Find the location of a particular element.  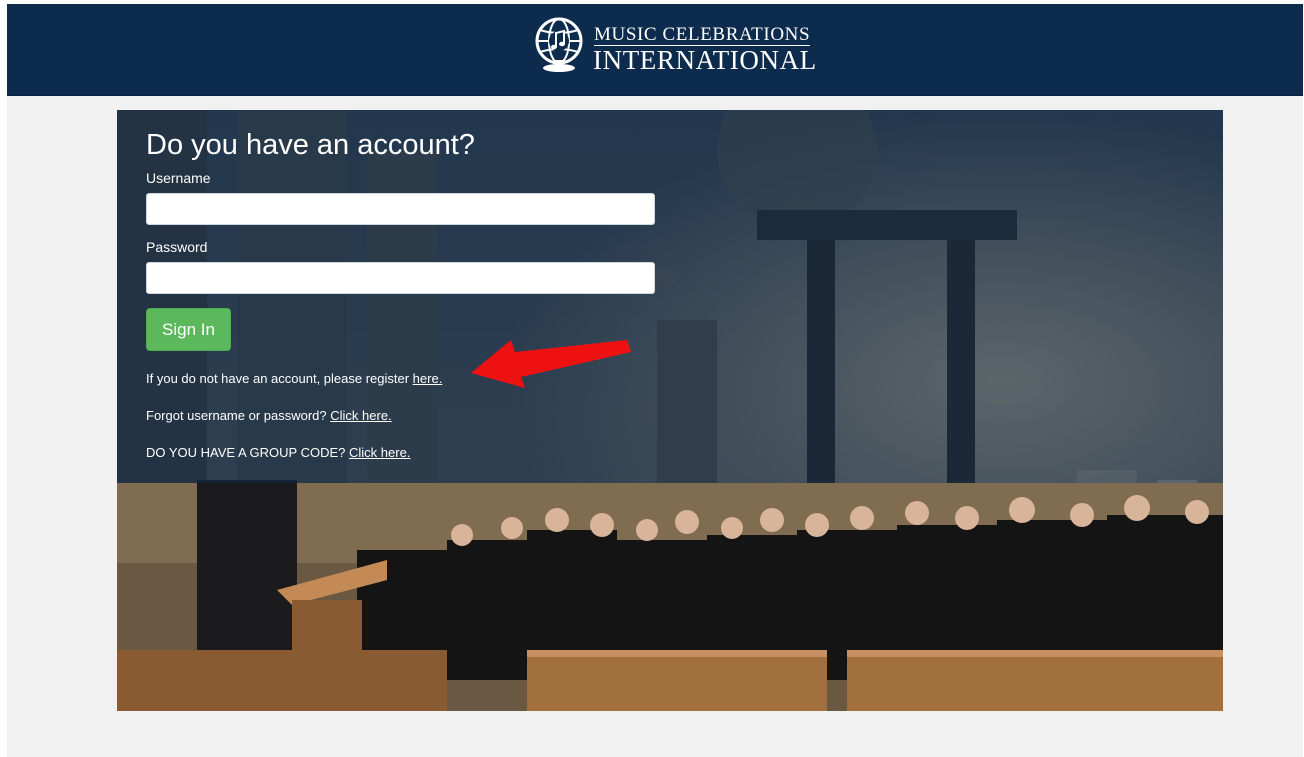

register-link: here. is located at coordinates (428, 378).